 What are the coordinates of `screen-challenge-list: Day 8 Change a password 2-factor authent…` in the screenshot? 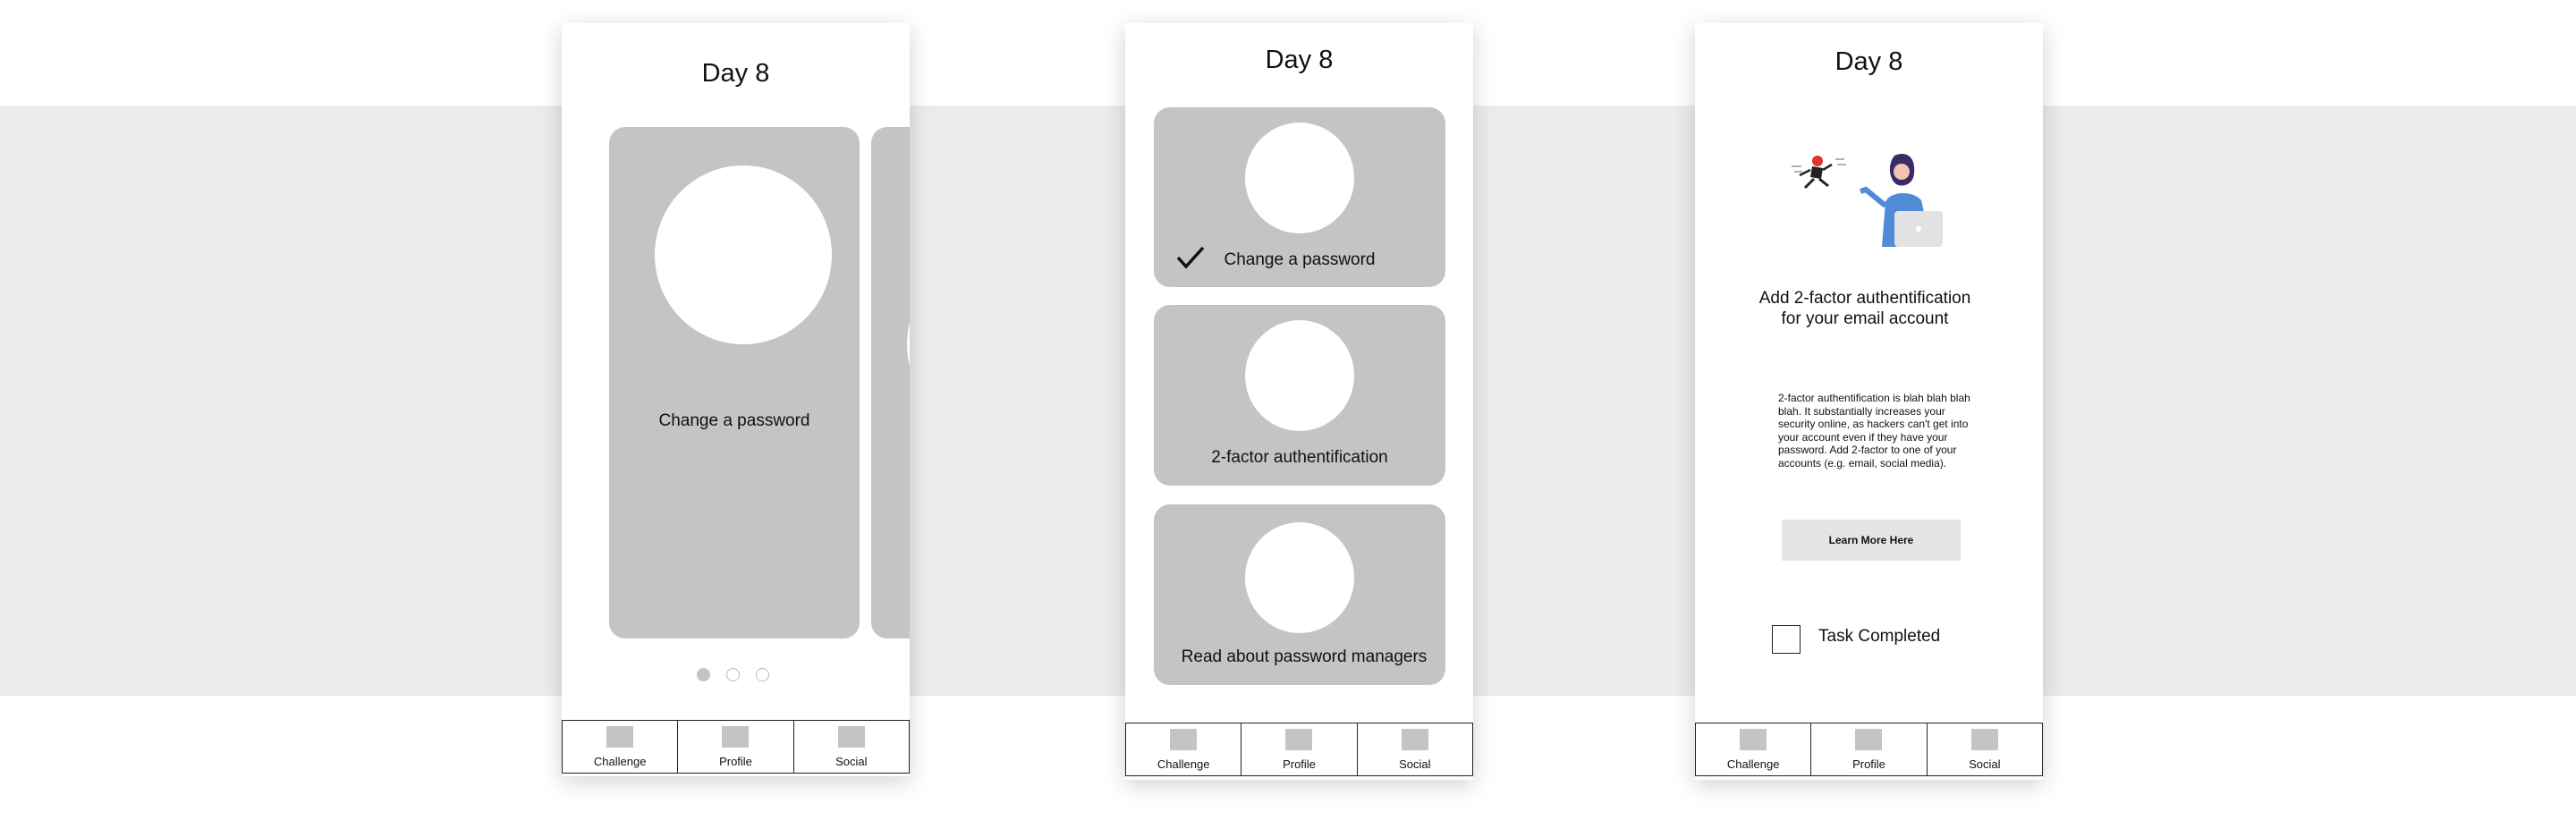 It's located at (1299, 401).